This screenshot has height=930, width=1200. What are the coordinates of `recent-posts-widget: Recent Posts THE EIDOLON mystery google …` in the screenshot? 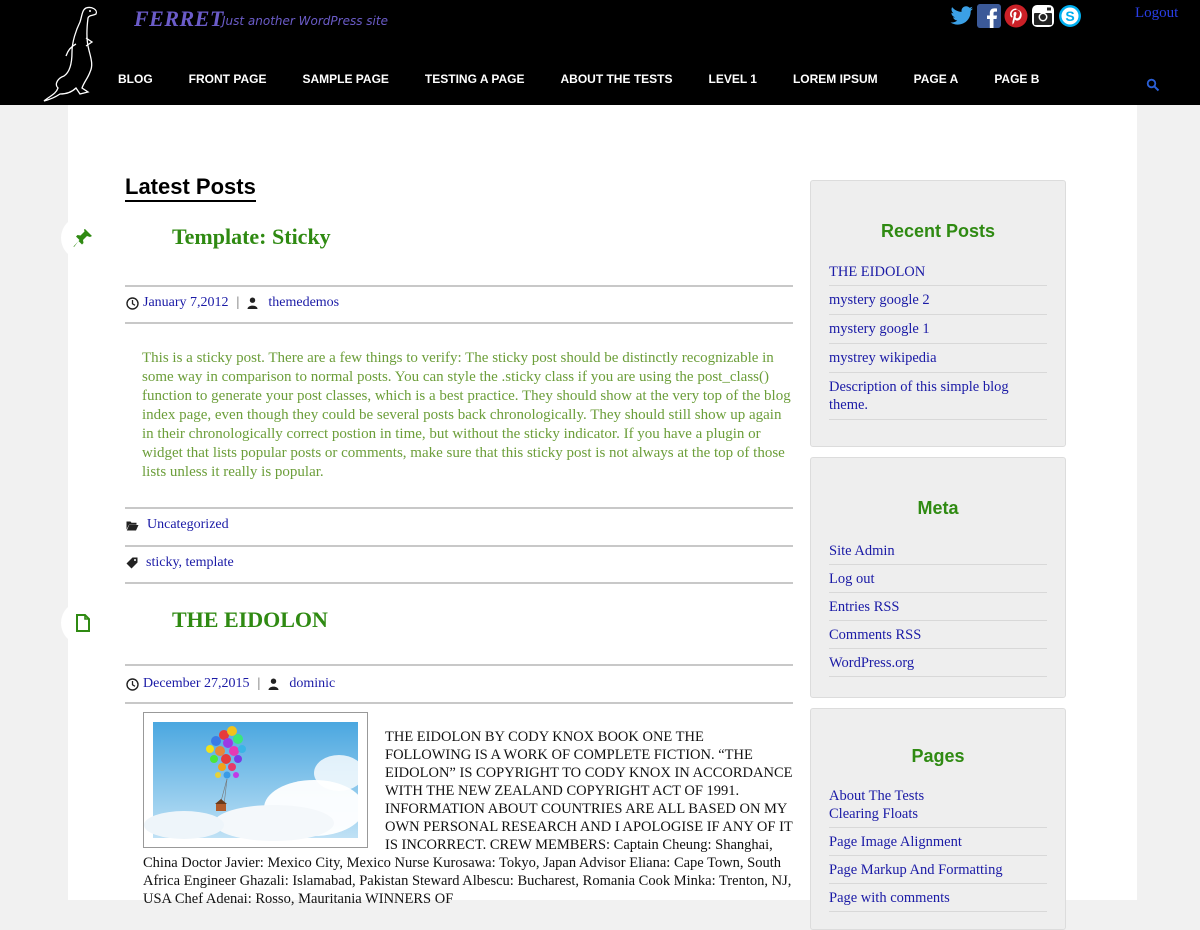 It's located at (938, 313).